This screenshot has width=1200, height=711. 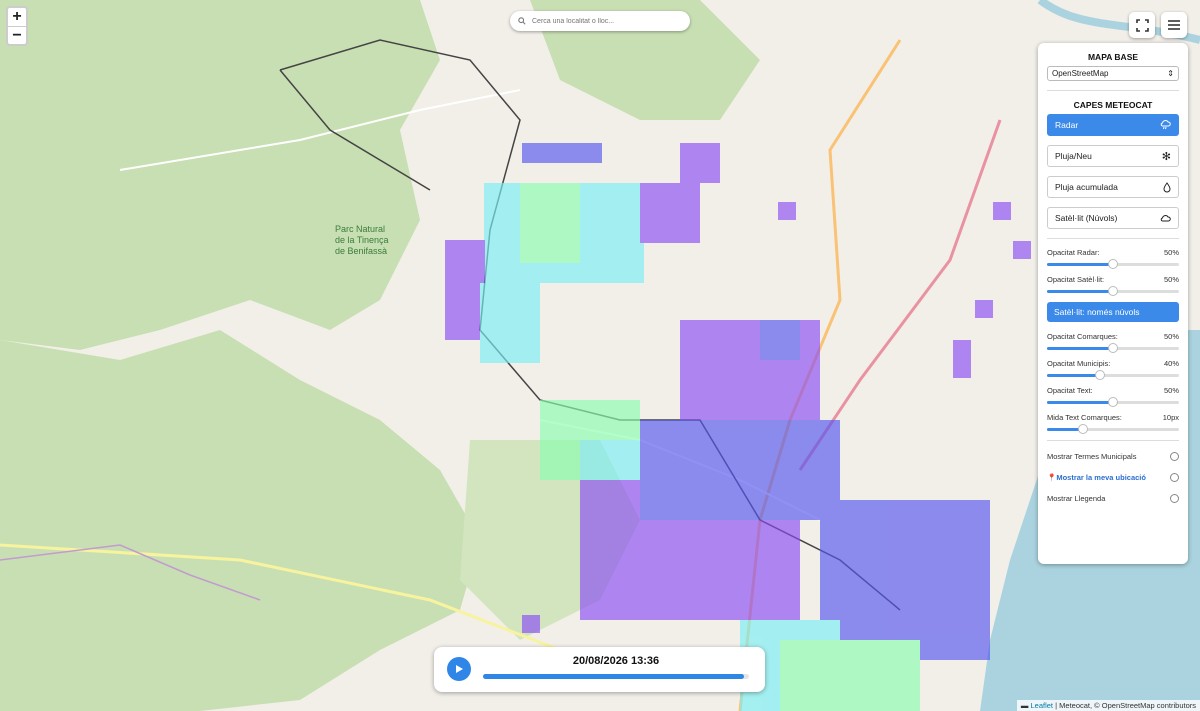 I want to click on text-opacity-slider: Opacitat Text: 50%, so click(x=1113, y=396).